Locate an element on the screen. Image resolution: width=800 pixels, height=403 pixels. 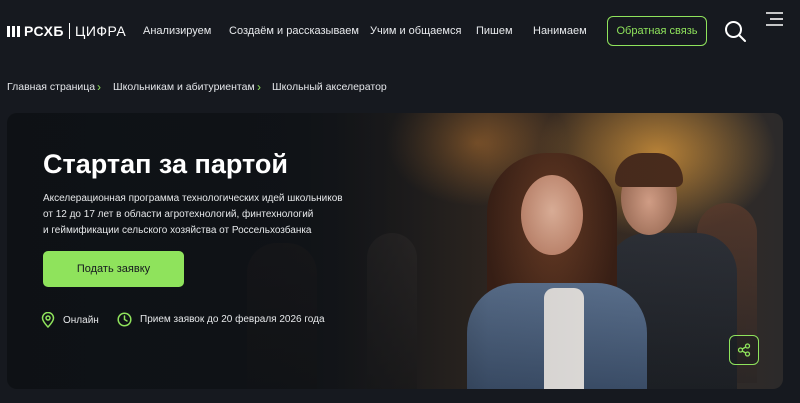
apply-button: Подать заявку is located at coordinates (113, 269).